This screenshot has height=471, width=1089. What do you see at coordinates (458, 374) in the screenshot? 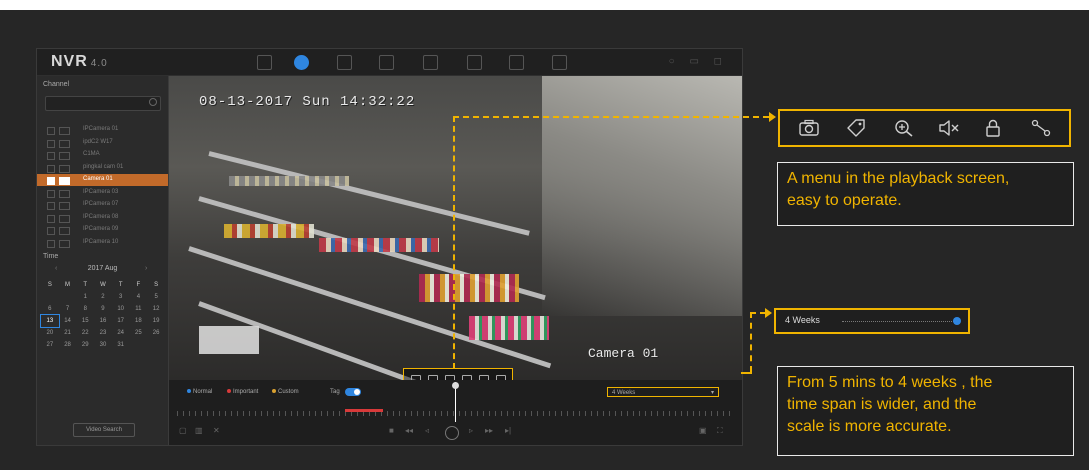
I see `playback-menu` at bounding box center [458, 374].